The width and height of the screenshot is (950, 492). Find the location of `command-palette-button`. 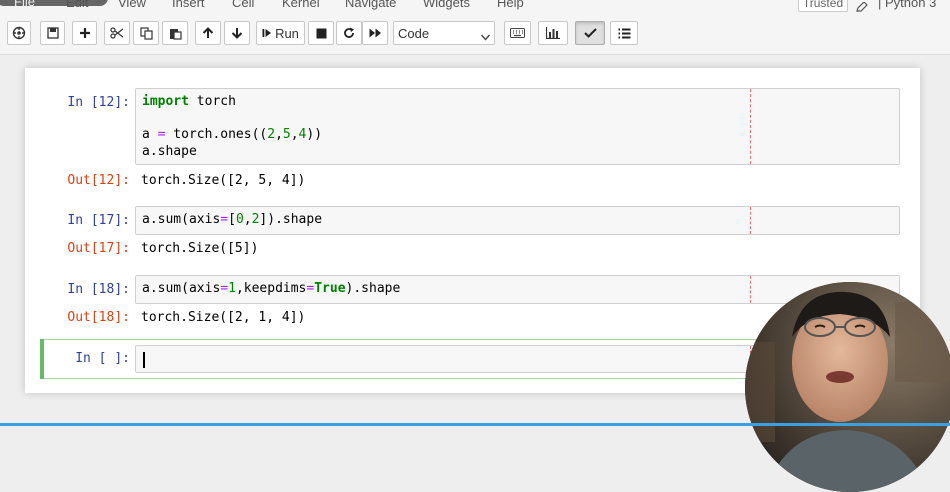

command-palette-button is located at coordinates (19, 33).